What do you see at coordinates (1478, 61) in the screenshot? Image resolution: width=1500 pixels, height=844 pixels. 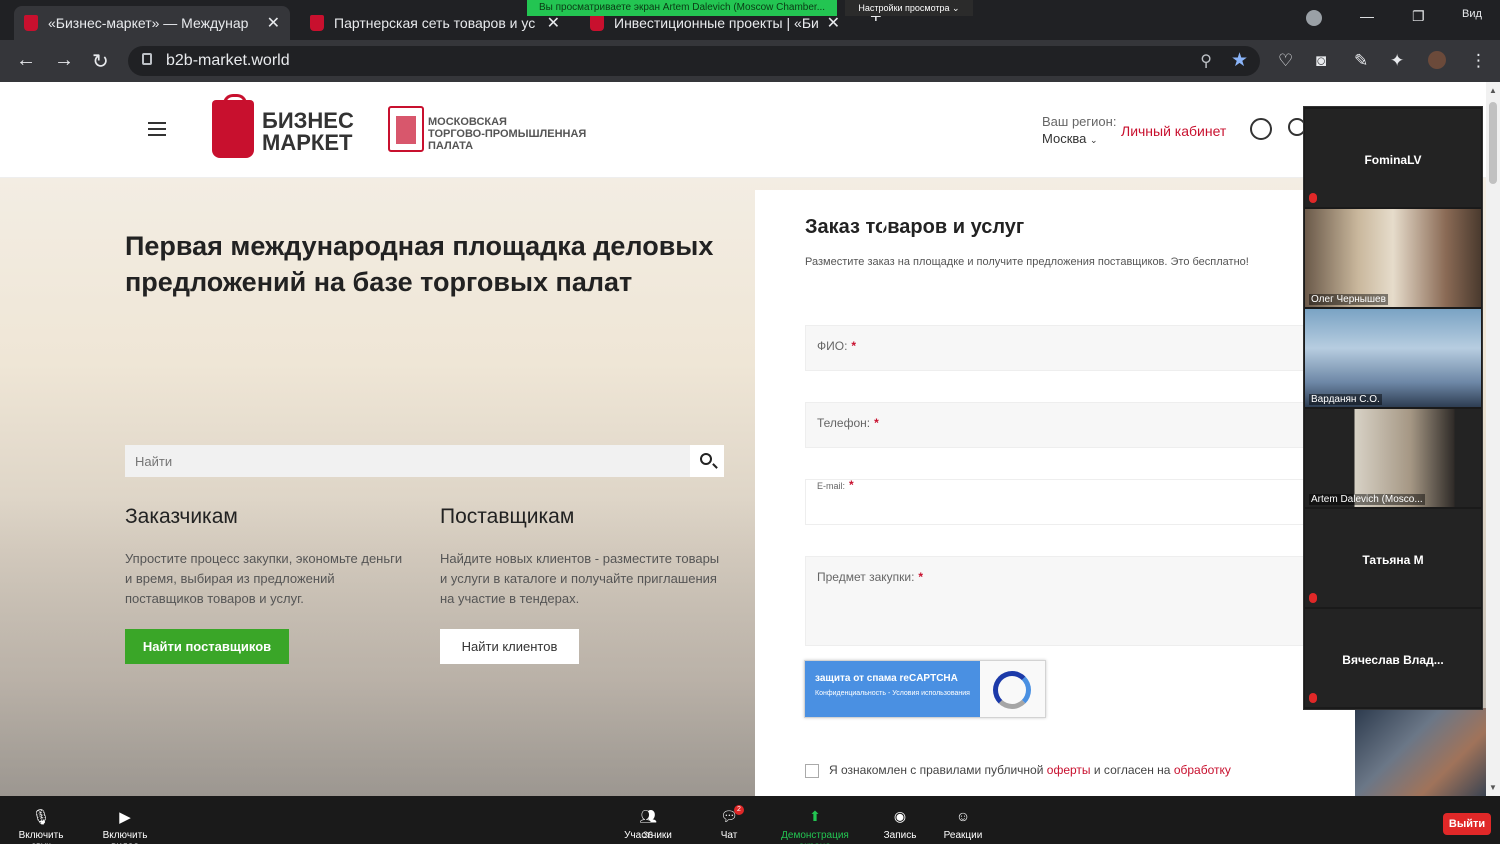 I see `menu-dots-icon: ⋮` at bounding box center [1478, 61].